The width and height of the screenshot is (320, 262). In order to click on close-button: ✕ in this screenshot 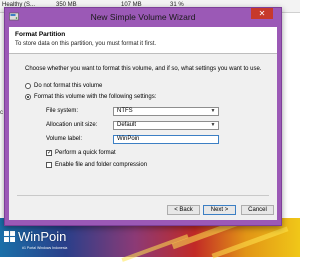, I will do `click(262, 13)`.